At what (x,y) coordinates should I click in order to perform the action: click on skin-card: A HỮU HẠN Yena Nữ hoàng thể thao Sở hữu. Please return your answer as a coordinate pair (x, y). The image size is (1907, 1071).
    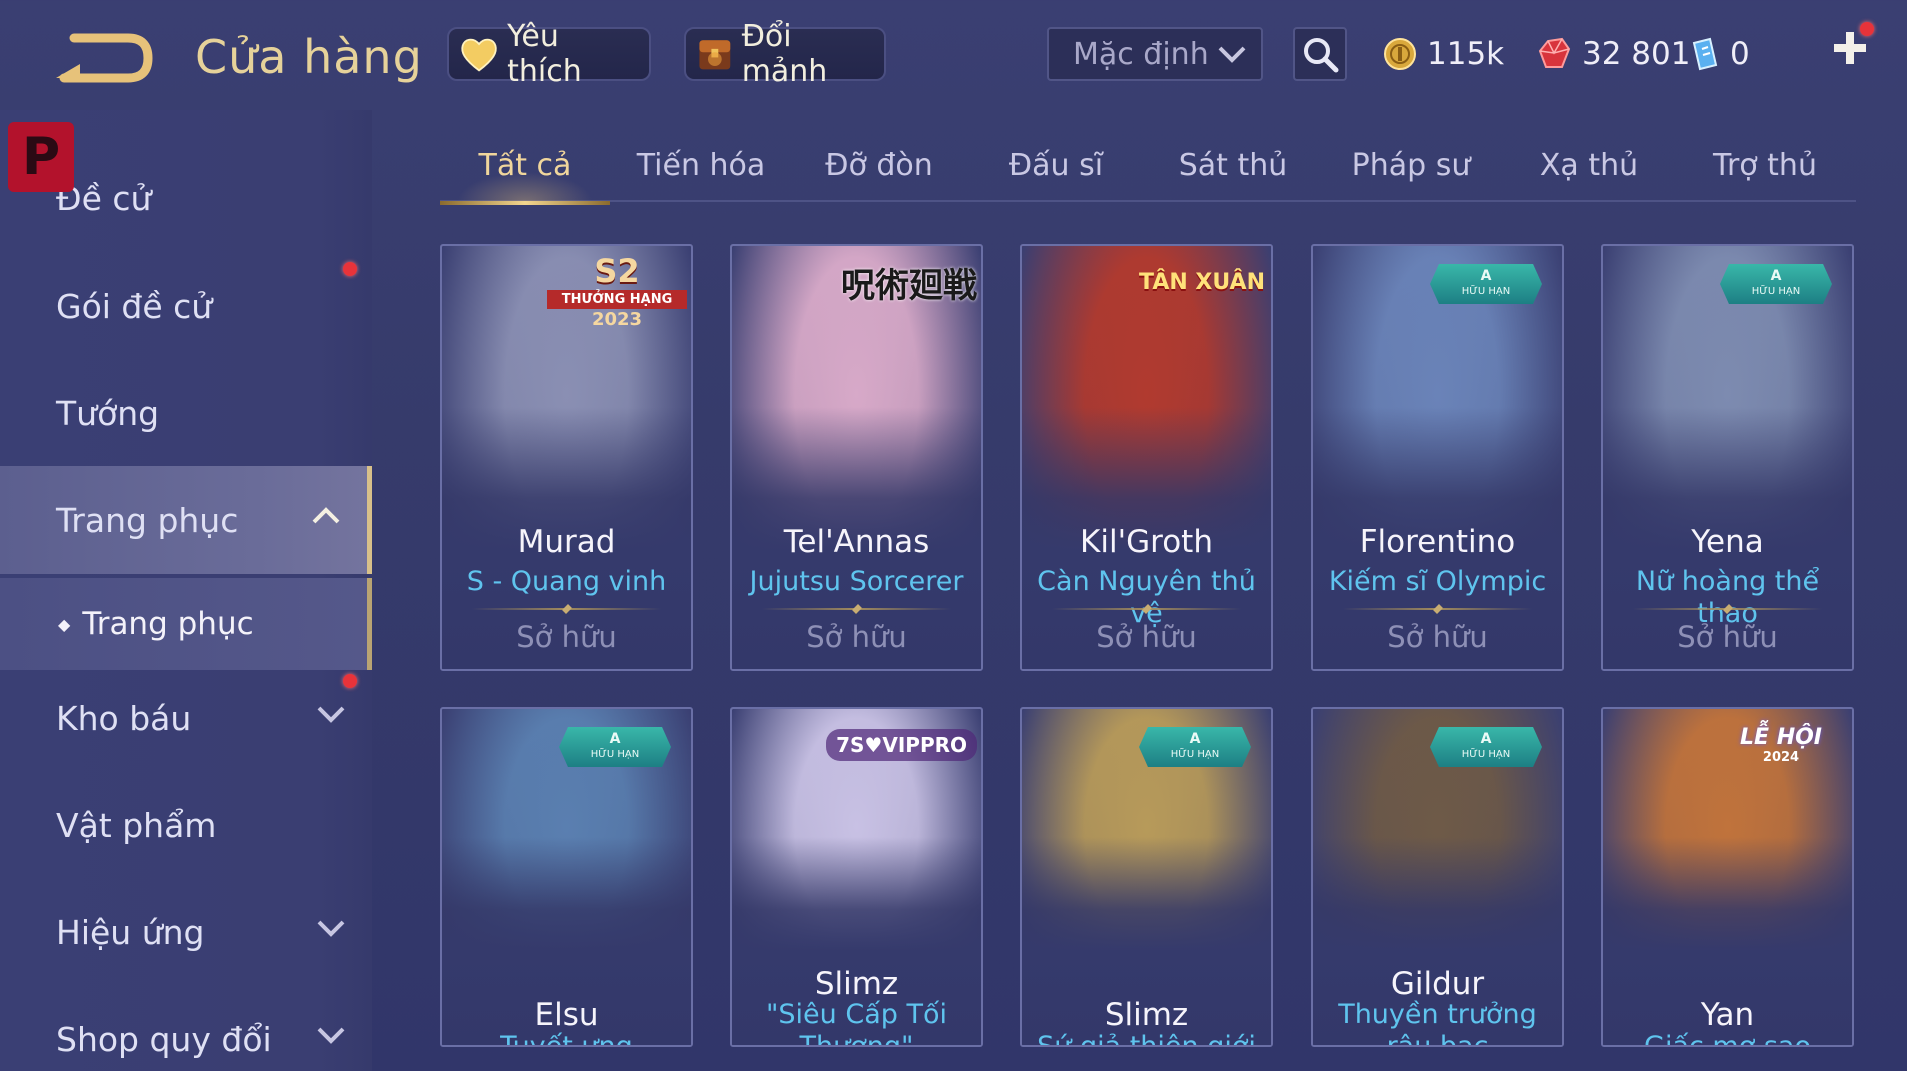
    Looking at the image, I should click on (1727, 457).